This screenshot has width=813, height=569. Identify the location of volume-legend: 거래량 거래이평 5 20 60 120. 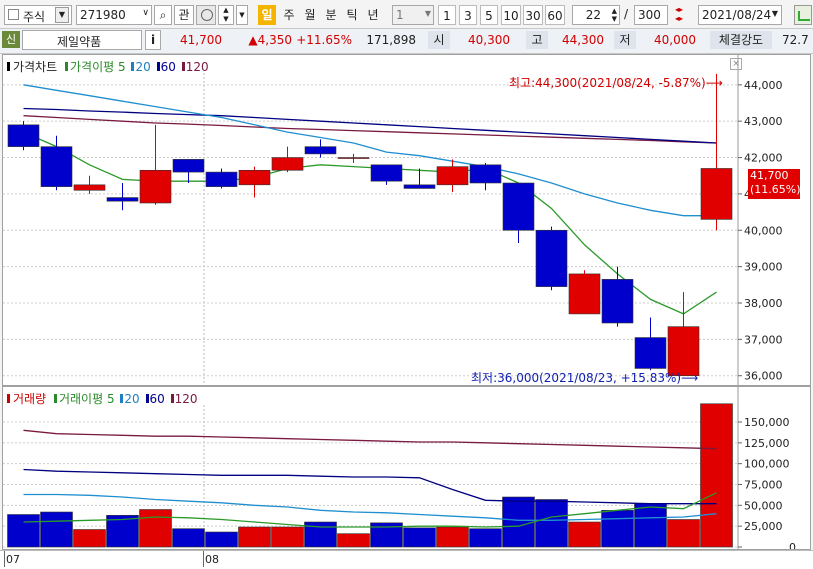
(102, 398).